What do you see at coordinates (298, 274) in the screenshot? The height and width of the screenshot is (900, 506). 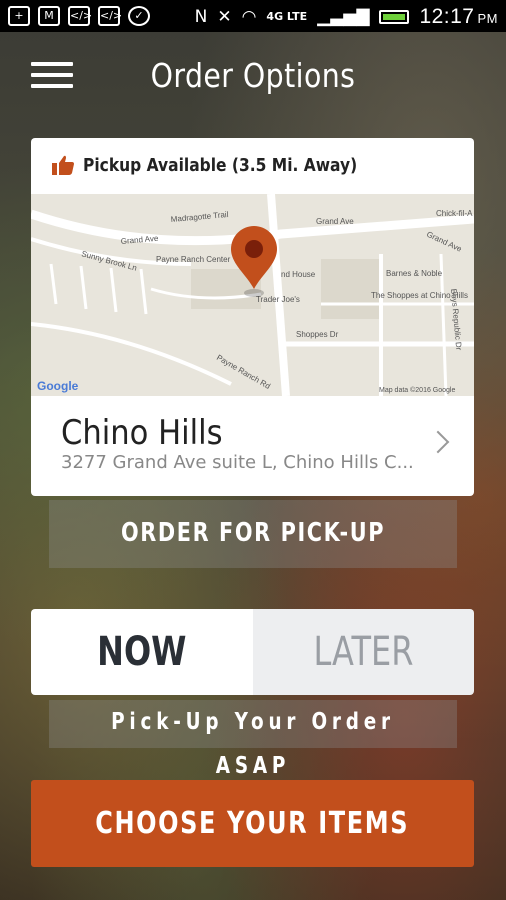 I see `map-label: nd House` at bounding box center [298, 274].